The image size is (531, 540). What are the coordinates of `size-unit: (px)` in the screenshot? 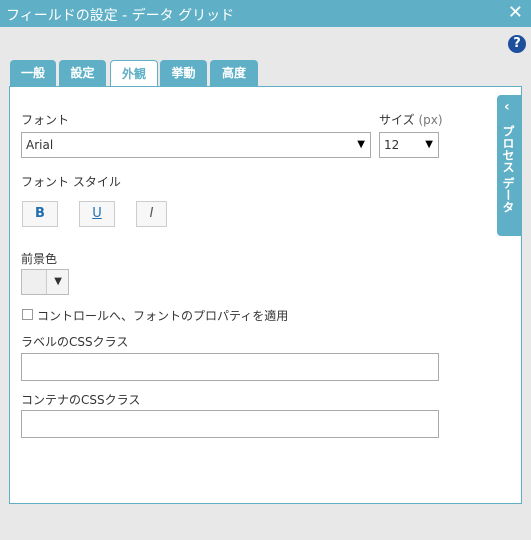 It's located at (430, 120).